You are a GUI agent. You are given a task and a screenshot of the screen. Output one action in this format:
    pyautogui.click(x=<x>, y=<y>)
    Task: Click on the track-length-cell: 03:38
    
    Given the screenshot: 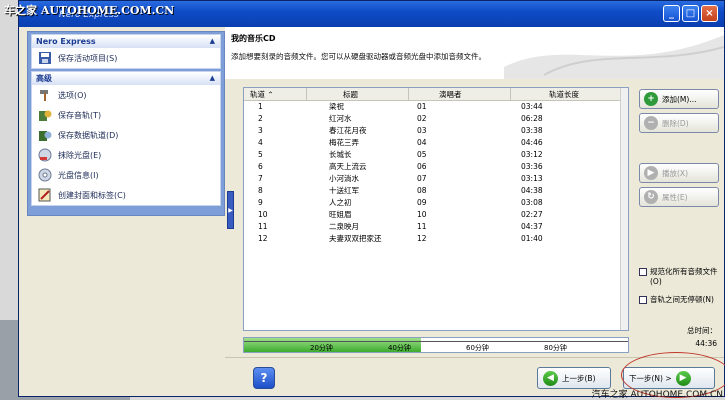 What is the action you would take?
    pyautogui.click(x=532, y=130)
    